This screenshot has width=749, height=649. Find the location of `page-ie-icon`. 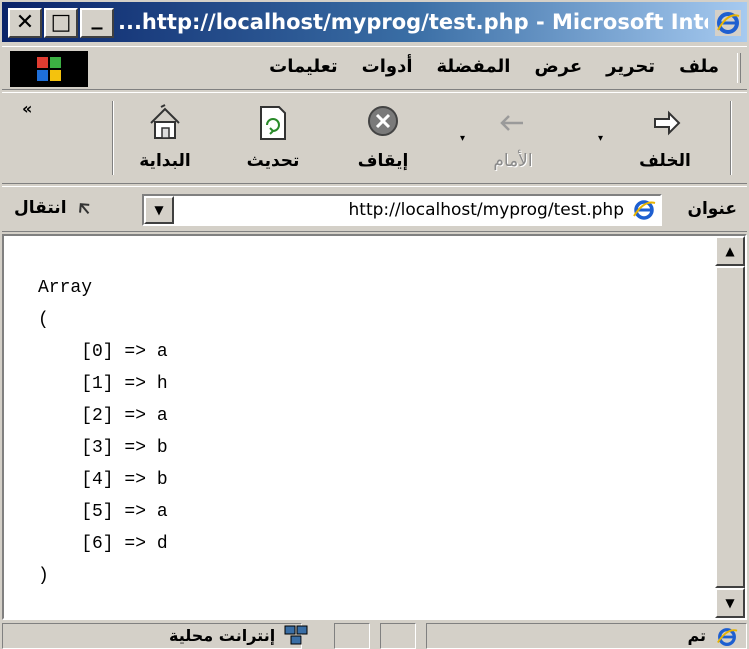

page-ie-icon is located at coordinates (644, 210).